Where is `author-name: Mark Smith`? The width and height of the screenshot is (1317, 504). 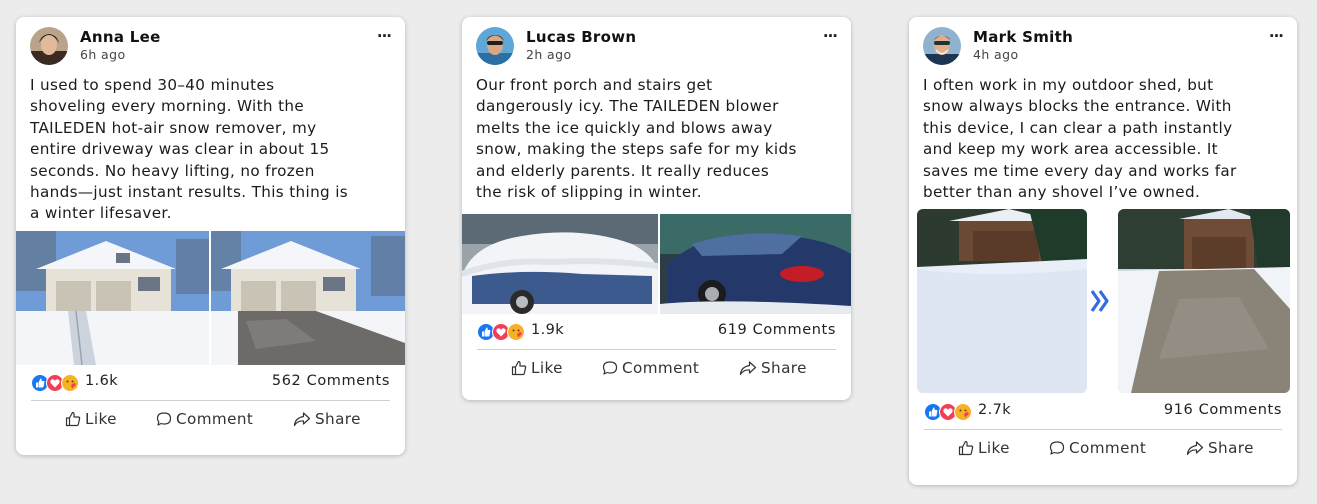
author-name: Mark Smith is located at coordinates (1023, 37).